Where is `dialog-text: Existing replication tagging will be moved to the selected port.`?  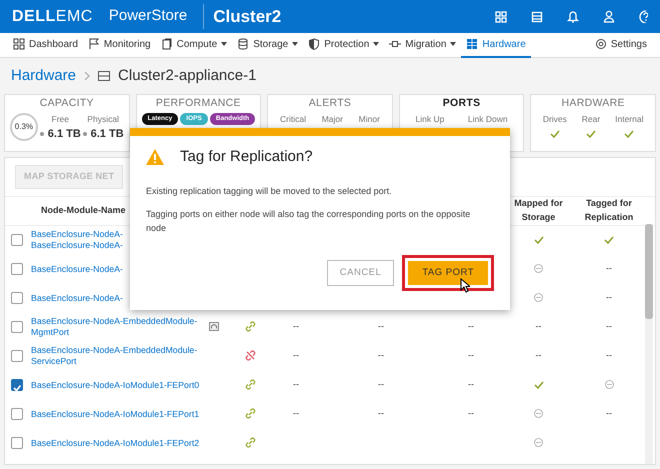 dialog-text: Existing replication tagging will be moved to the selected port. is located at coordinates (269, 191).